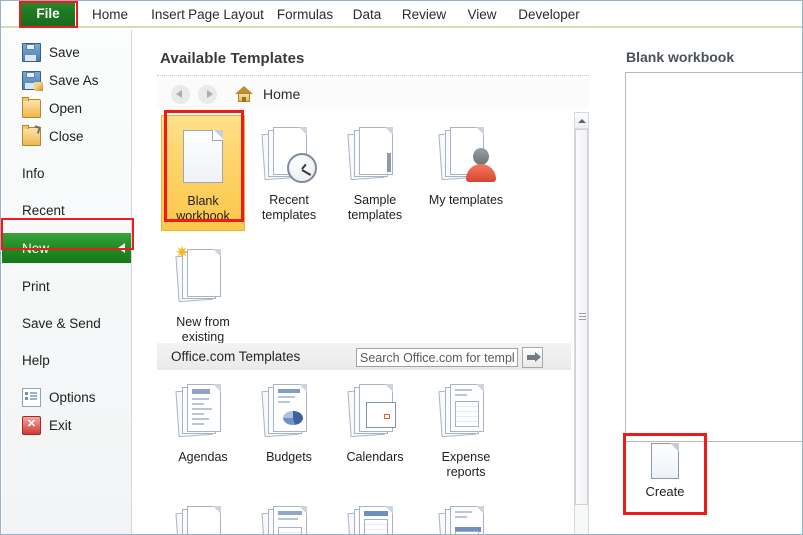  What do you see at coordinates (236, 356) in the screenshot?
I see `office-com-templates-label: Office.com Templates` at bounding box center [236, 356].